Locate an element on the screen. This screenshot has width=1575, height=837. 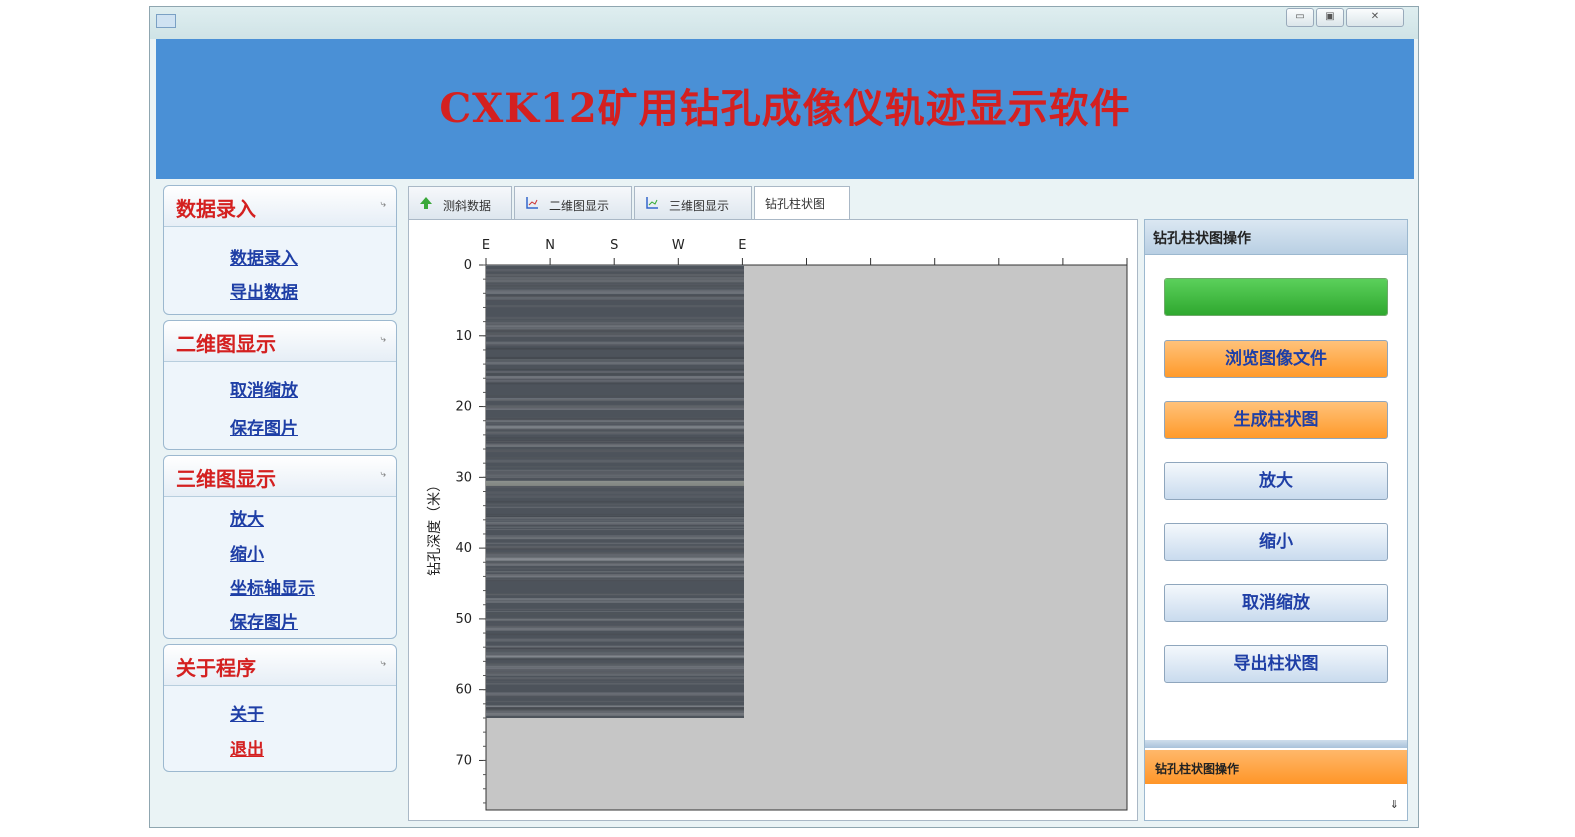
azimuth-tick-label: N is located at coordinates (550, 245).